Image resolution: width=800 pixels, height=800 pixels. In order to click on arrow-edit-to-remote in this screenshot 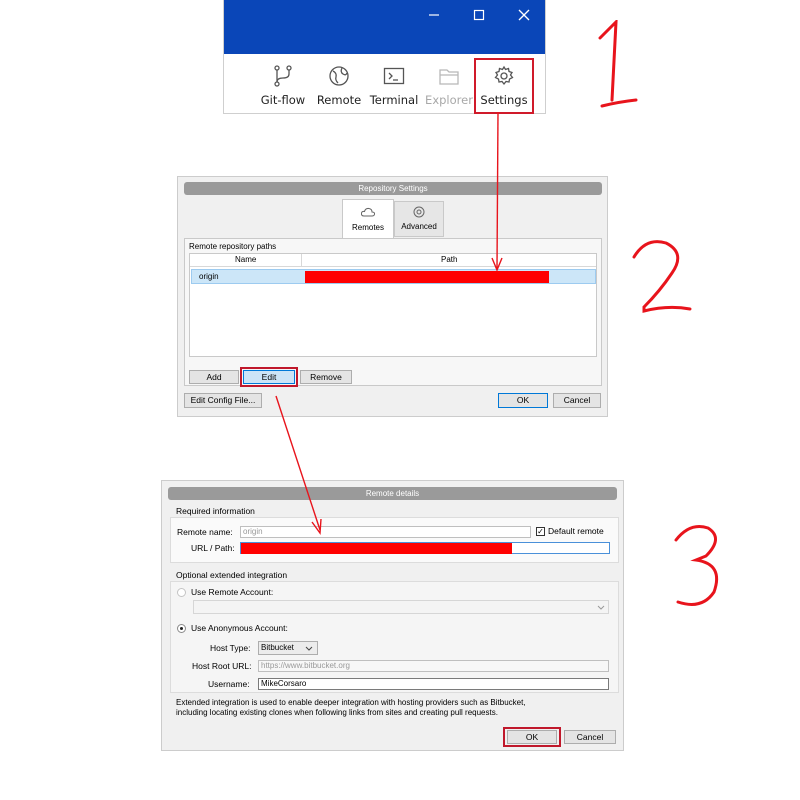, I will do `click(298, 463)`.